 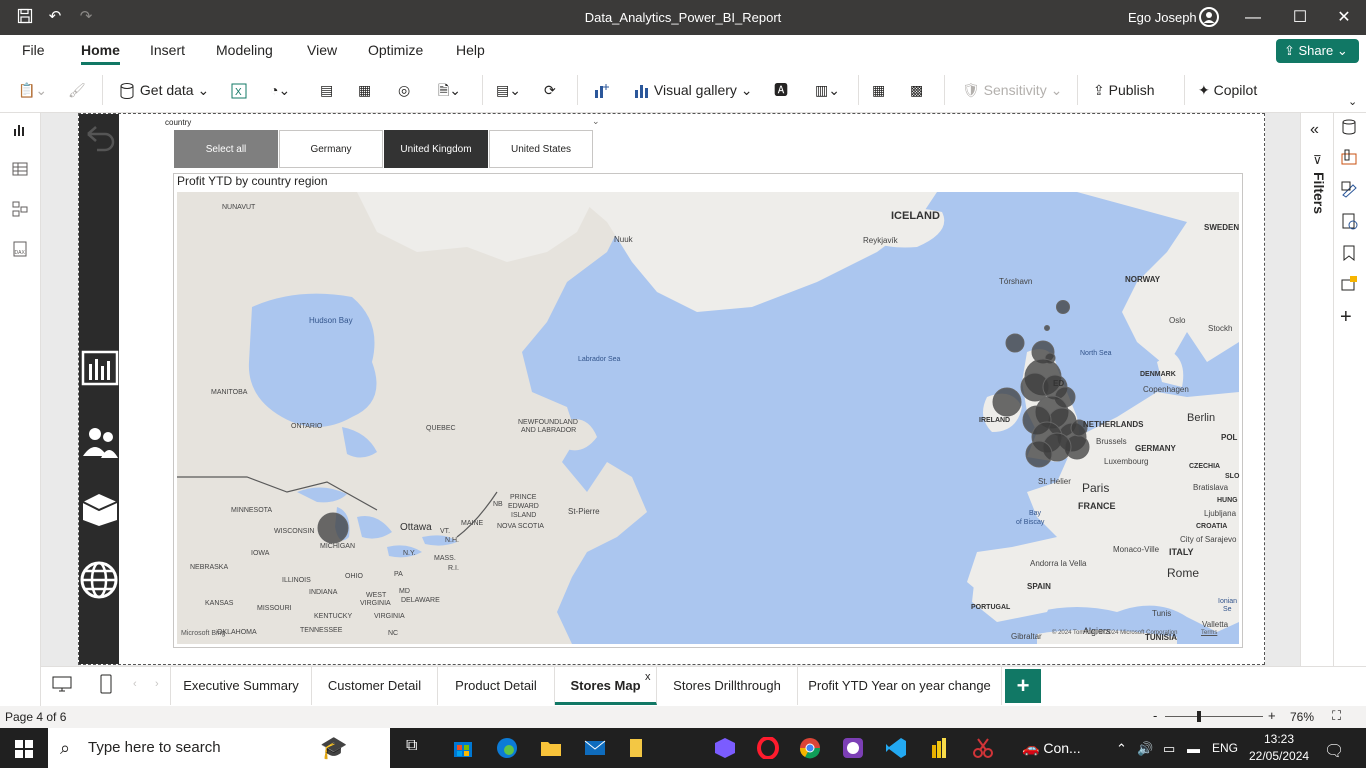 What do you see at coordinates (21, 250) in the screenshot?
I see `dax-query-view-icon: DAX` at bounding box center [21, 250].